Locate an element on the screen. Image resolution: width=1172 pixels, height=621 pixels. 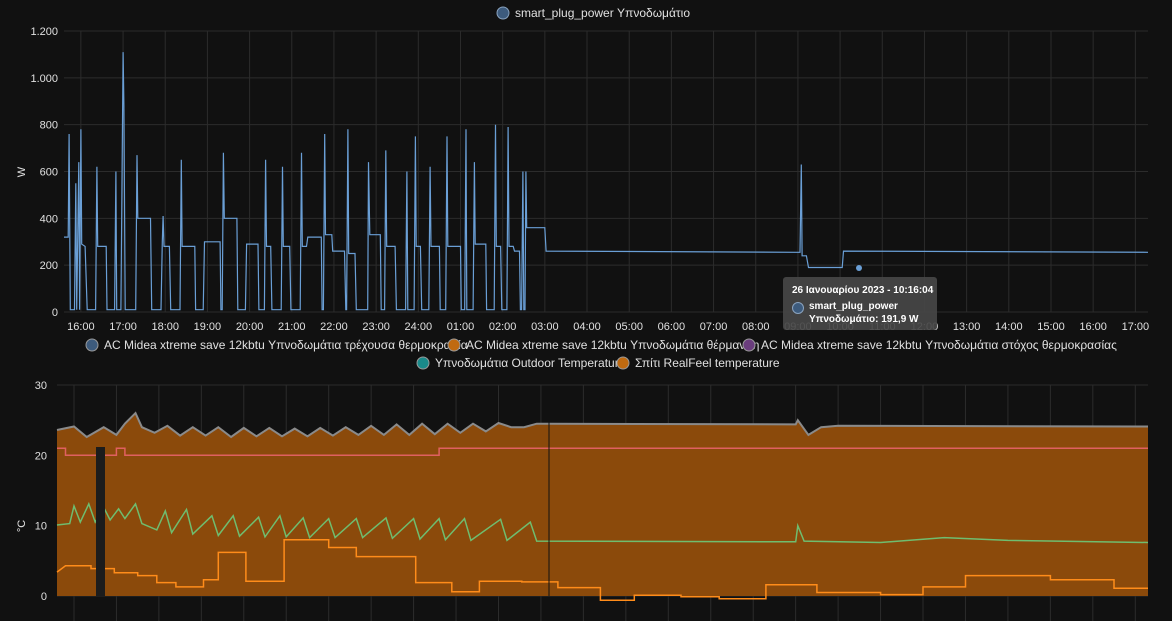
legend-label: Υπνοδωμάτια Outdoor Temperature is located at coordinates (530, 363).